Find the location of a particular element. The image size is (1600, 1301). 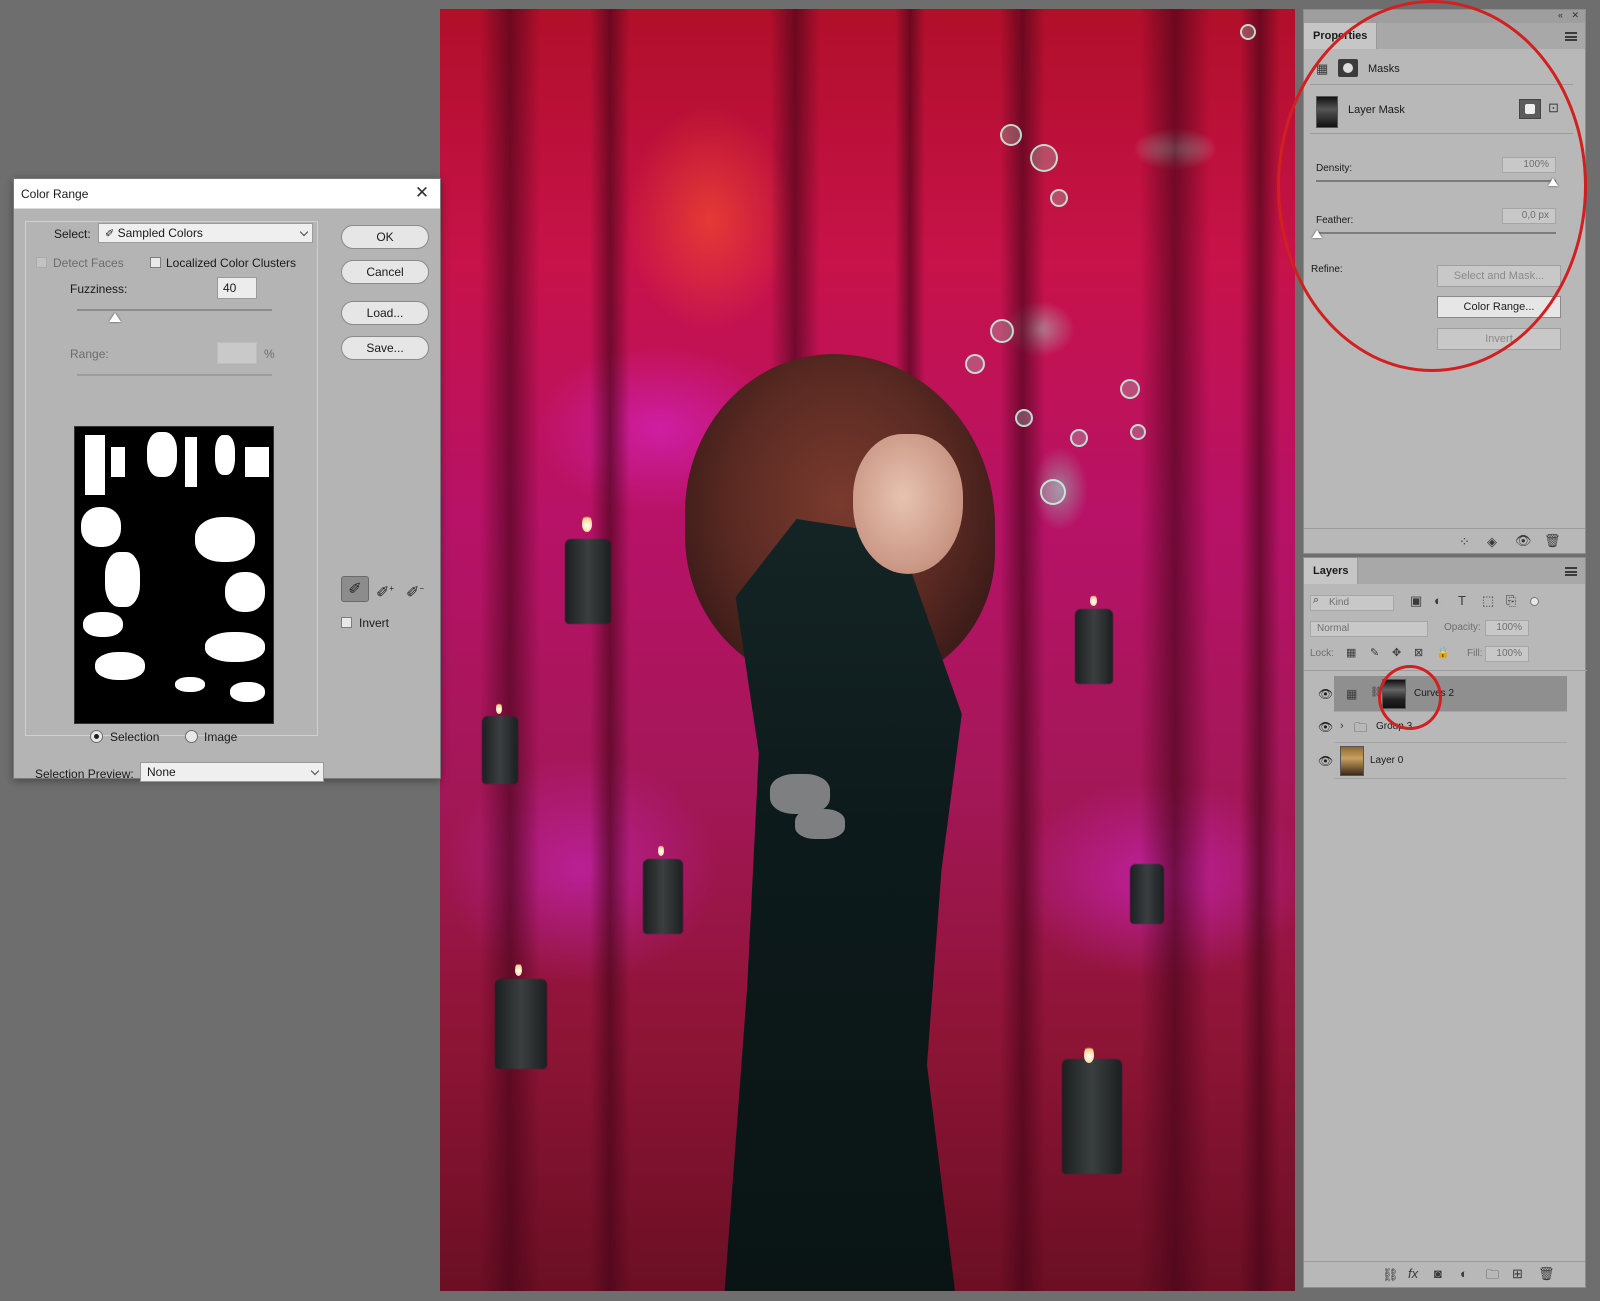

select-dropdown: ✐ Sampled Colors is located at coordinates (205, 233).